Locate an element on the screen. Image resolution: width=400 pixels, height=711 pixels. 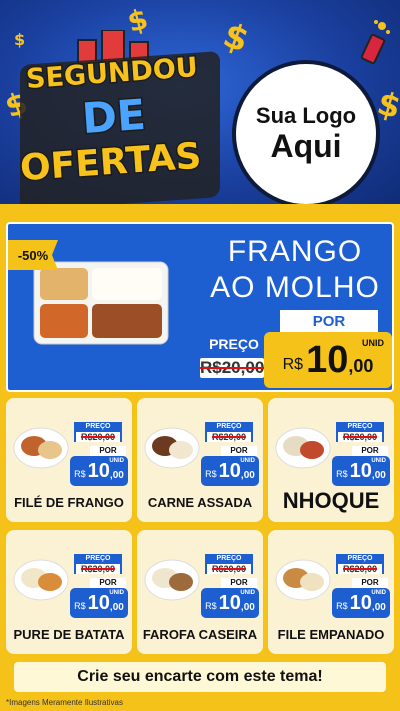
food-tray-icon is located at coordinates (101, 303).